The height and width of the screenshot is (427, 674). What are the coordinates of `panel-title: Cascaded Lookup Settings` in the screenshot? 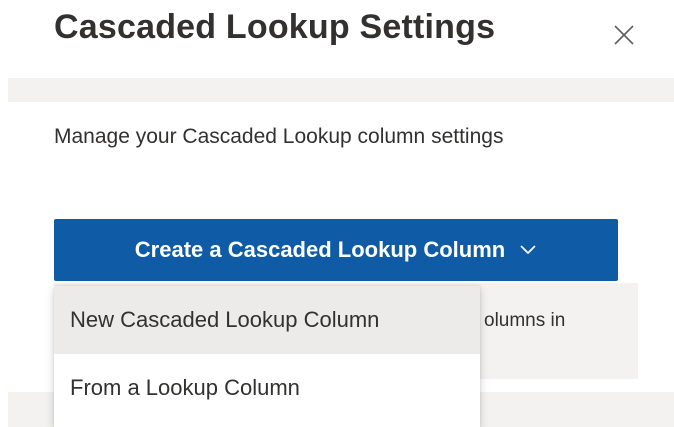 It's located at (275, 27).